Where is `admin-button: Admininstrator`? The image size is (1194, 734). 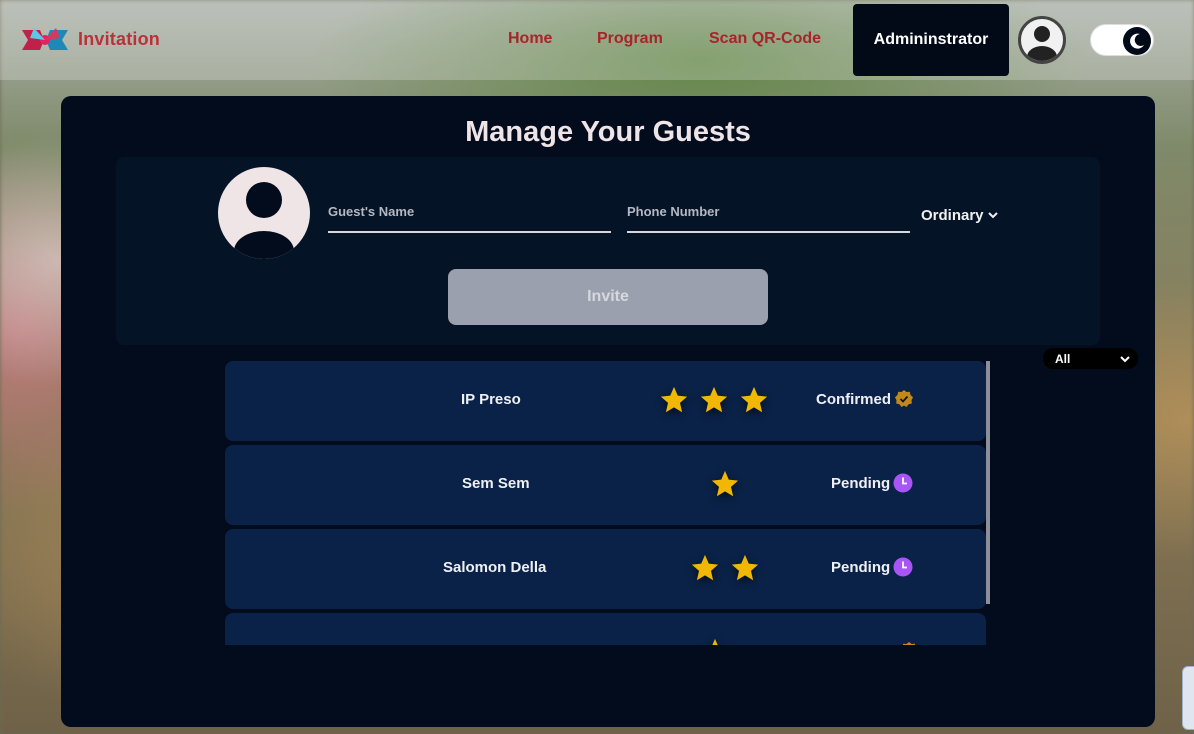
admin-button: Admininstrator is located at coordinates (931, 40).